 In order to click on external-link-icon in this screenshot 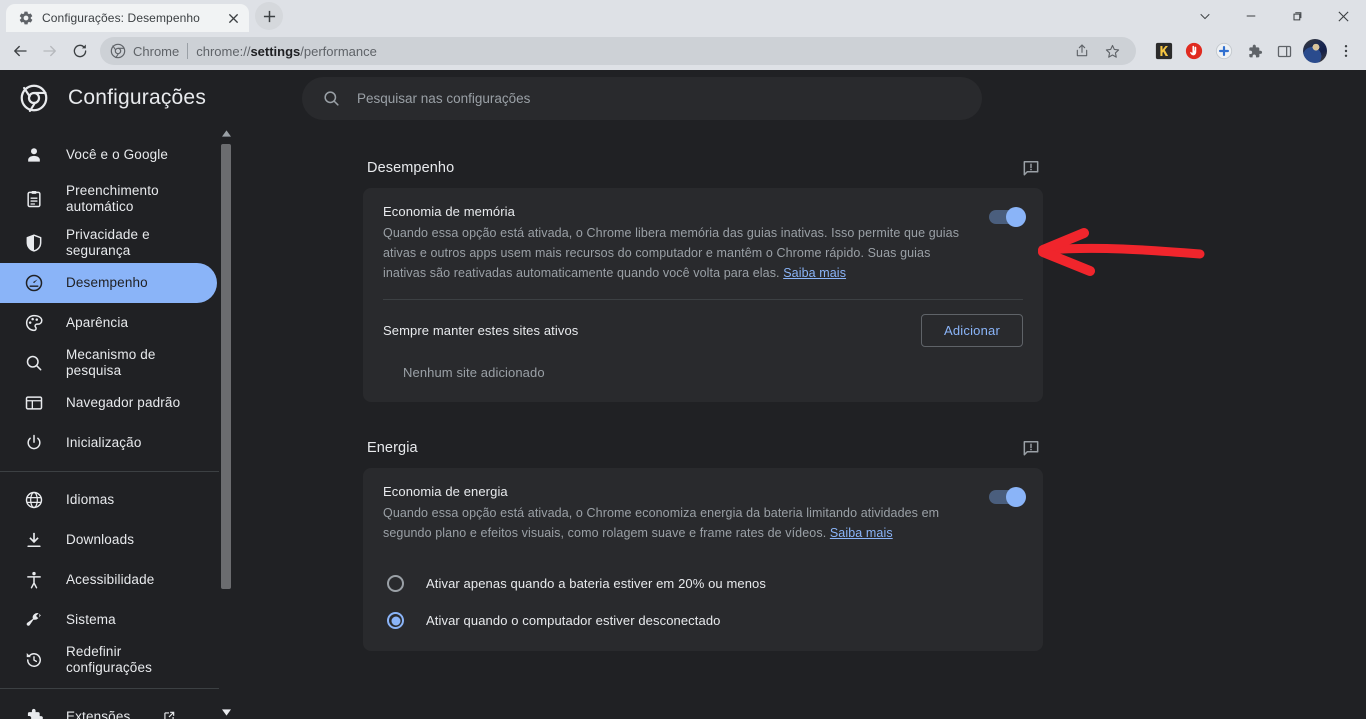, I will do `click(169, 715)`.